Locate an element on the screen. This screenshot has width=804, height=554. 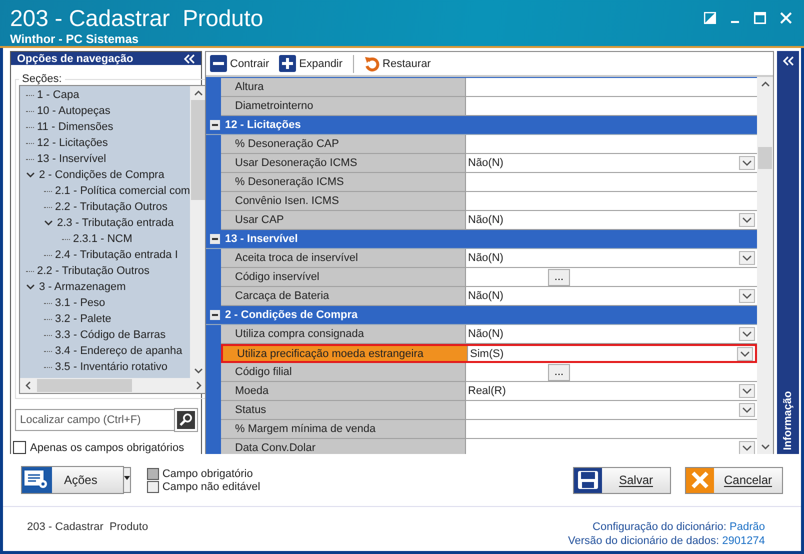
tree-item: 1 - Capa is located at coordinates (58, 95).